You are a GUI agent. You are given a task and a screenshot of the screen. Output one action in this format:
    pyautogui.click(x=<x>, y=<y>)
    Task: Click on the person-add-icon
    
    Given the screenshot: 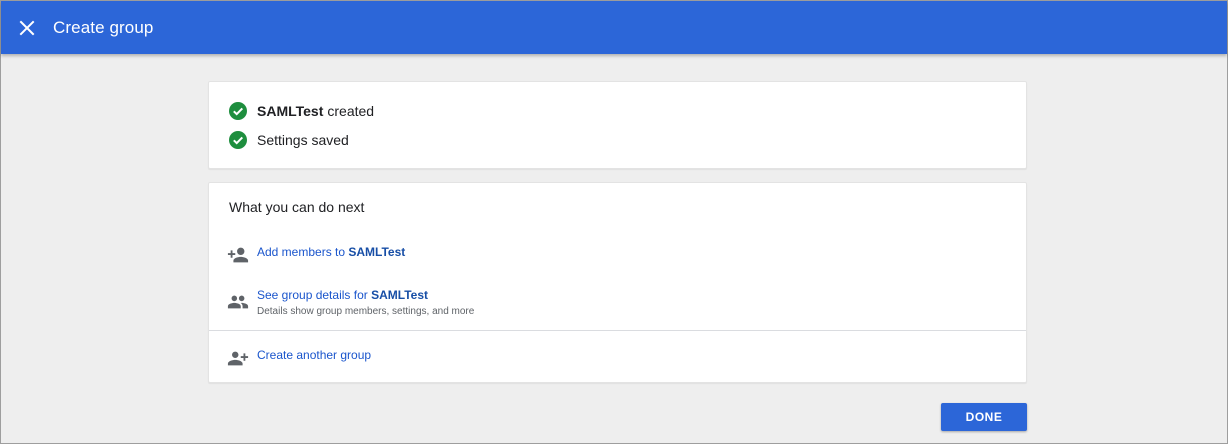 What is the action you would take?
    pyautogui.click(x=238, y=255)
    